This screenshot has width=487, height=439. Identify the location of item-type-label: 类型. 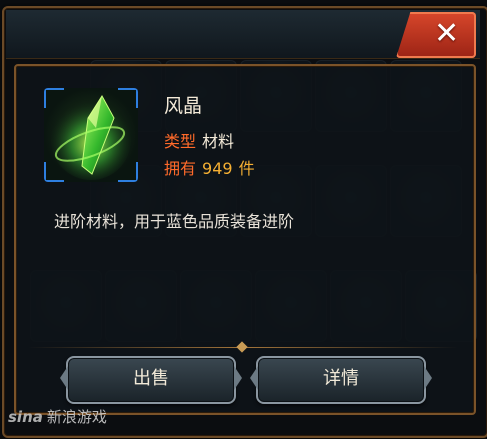
(180, 141).